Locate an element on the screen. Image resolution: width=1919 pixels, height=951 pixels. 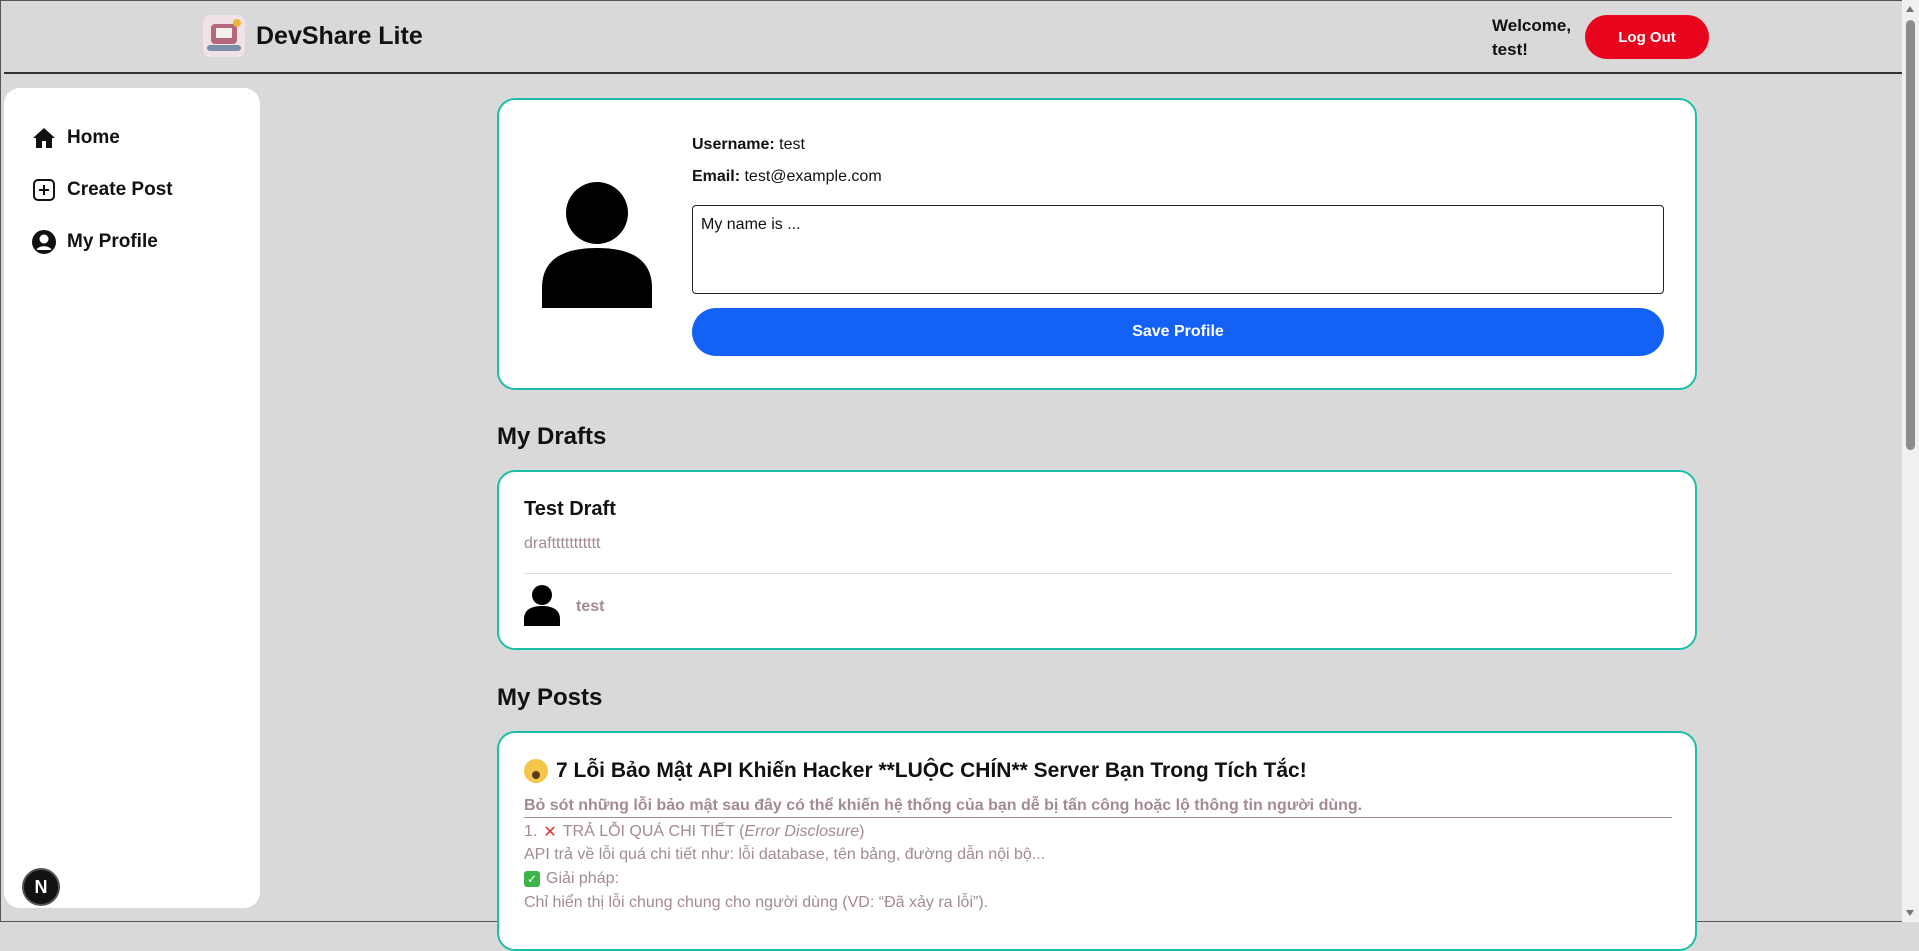
scroll-thumb is located at coordinates (1910, 235).